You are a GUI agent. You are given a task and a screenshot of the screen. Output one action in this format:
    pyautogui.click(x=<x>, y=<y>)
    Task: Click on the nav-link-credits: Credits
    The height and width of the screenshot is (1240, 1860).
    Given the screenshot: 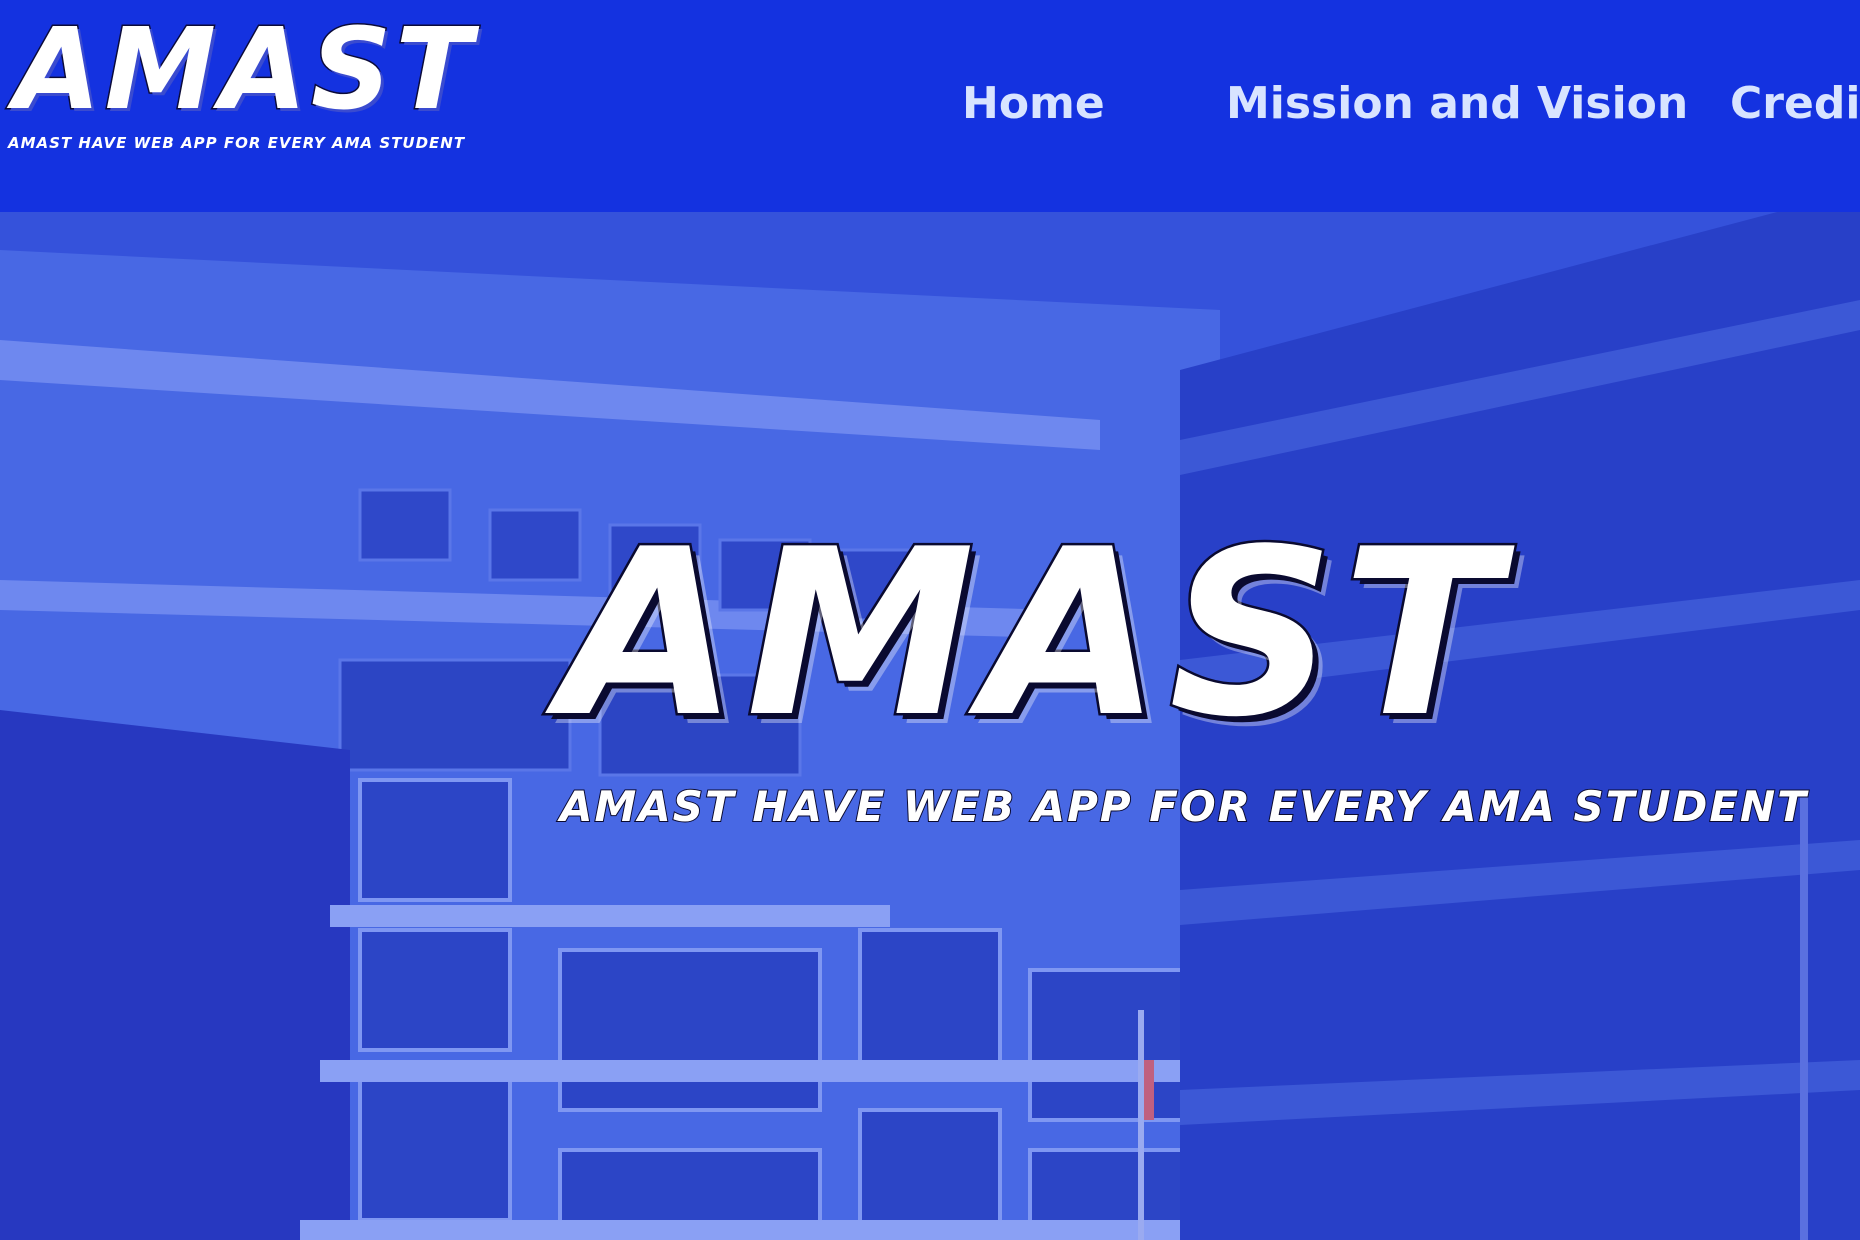 What is the action you would take?
    pyautogui.click(x=1795, y=103)
    